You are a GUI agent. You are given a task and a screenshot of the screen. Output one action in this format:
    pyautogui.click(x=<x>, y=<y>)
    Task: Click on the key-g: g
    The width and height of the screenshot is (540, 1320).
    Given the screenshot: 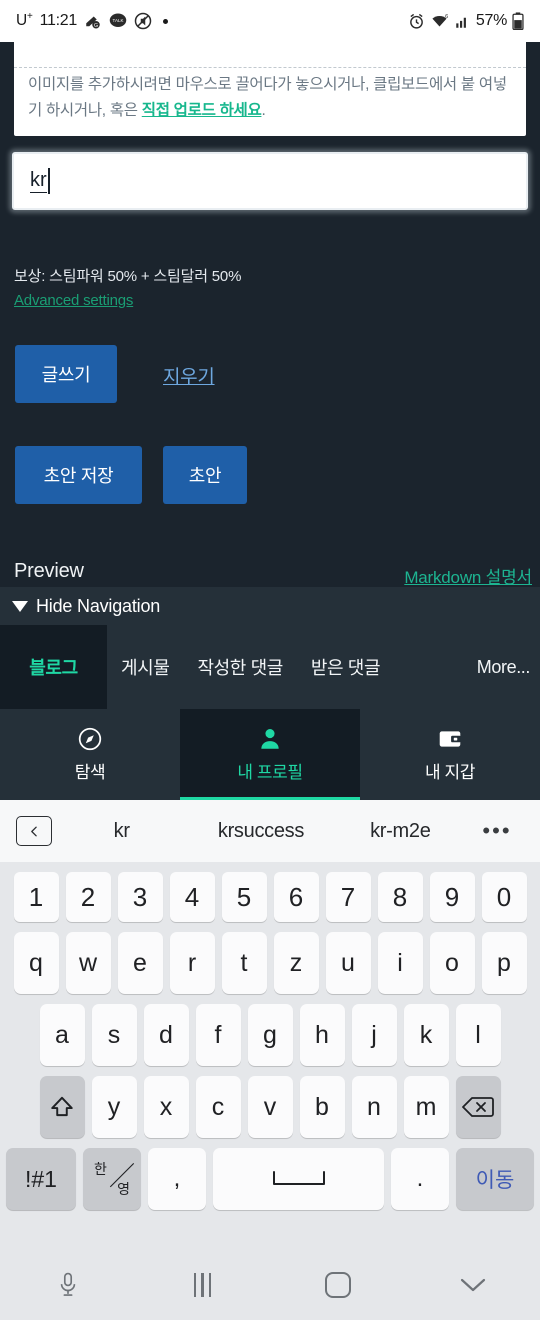 What is the action you would take?
    pyautogui.click(x=270, y=1035)
    